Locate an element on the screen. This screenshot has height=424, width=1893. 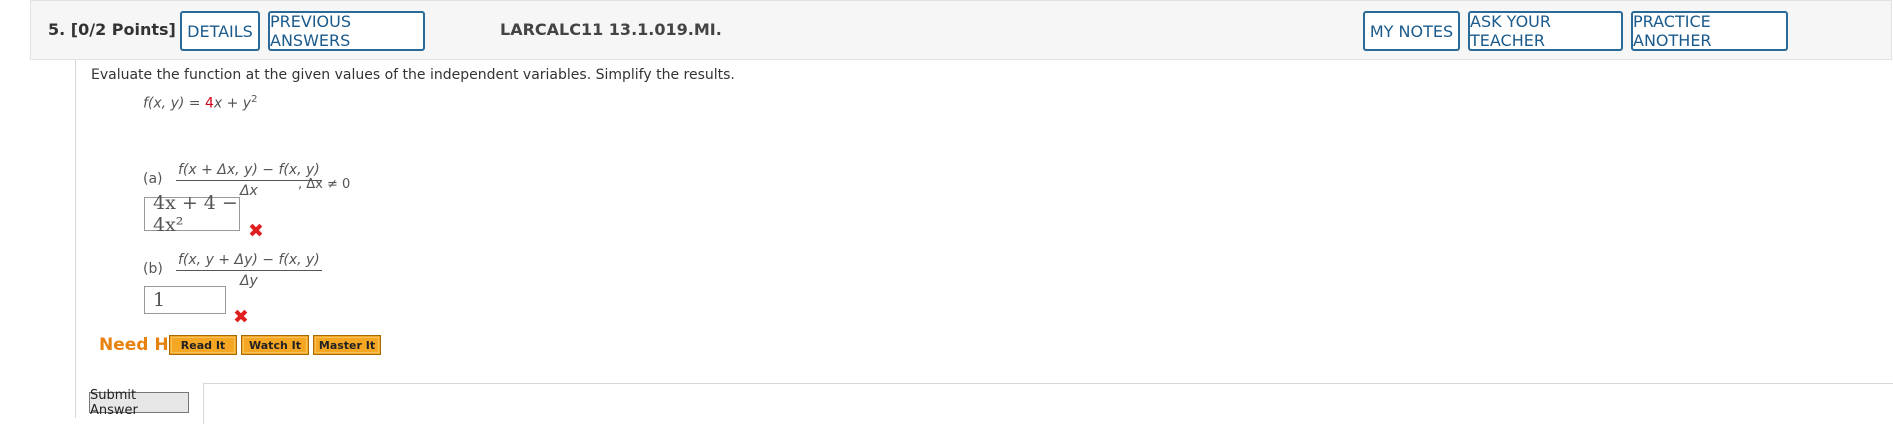
function-coefficient: 4 is located at coordinates (209, 103).